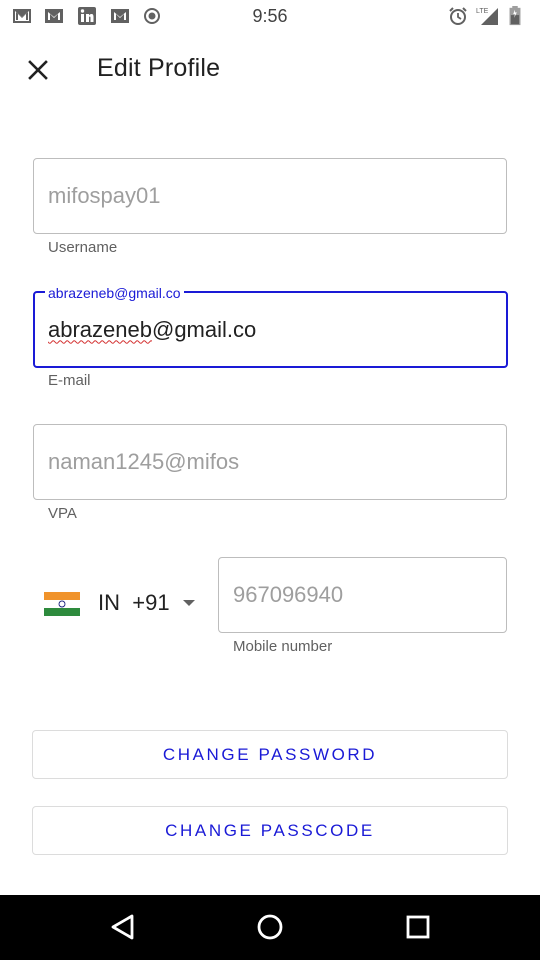  What do you see at coordinates (100, 329) in the screenshot?
I see `email-misspelled-part: abrazeneb` at bounding box center [100, 329].